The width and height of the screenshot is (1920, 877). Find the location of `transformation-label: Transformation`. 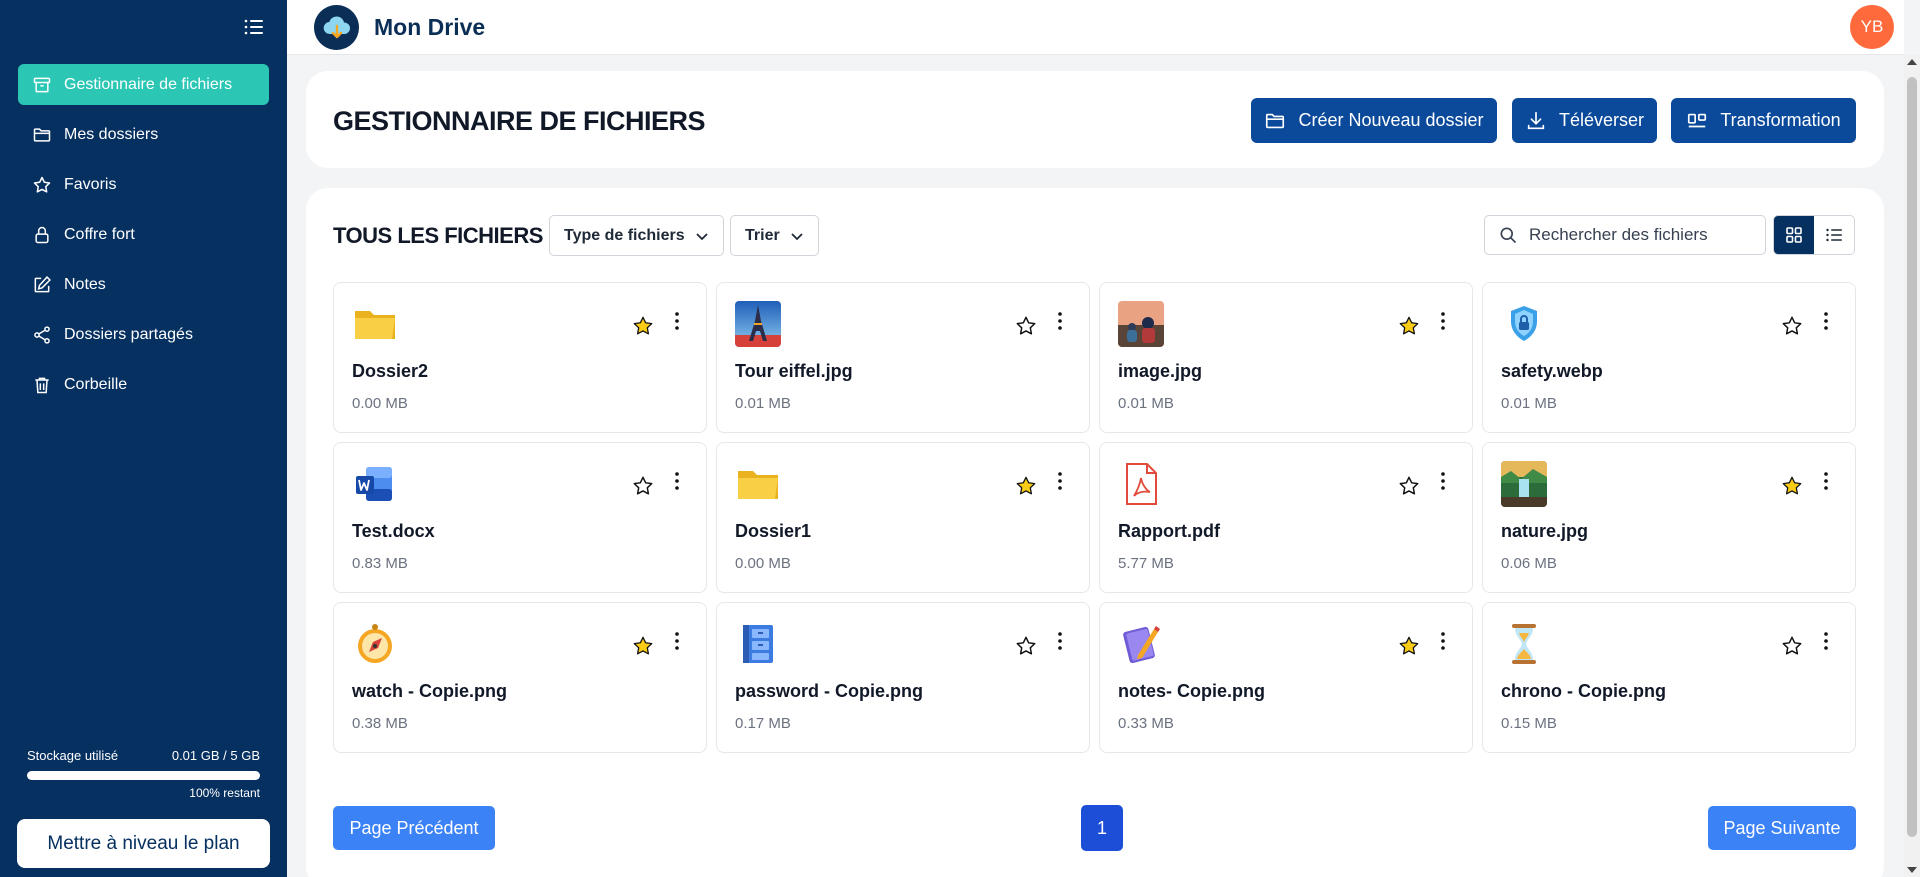

transformation-label: Transformation is located at coordinates (1780, 120).